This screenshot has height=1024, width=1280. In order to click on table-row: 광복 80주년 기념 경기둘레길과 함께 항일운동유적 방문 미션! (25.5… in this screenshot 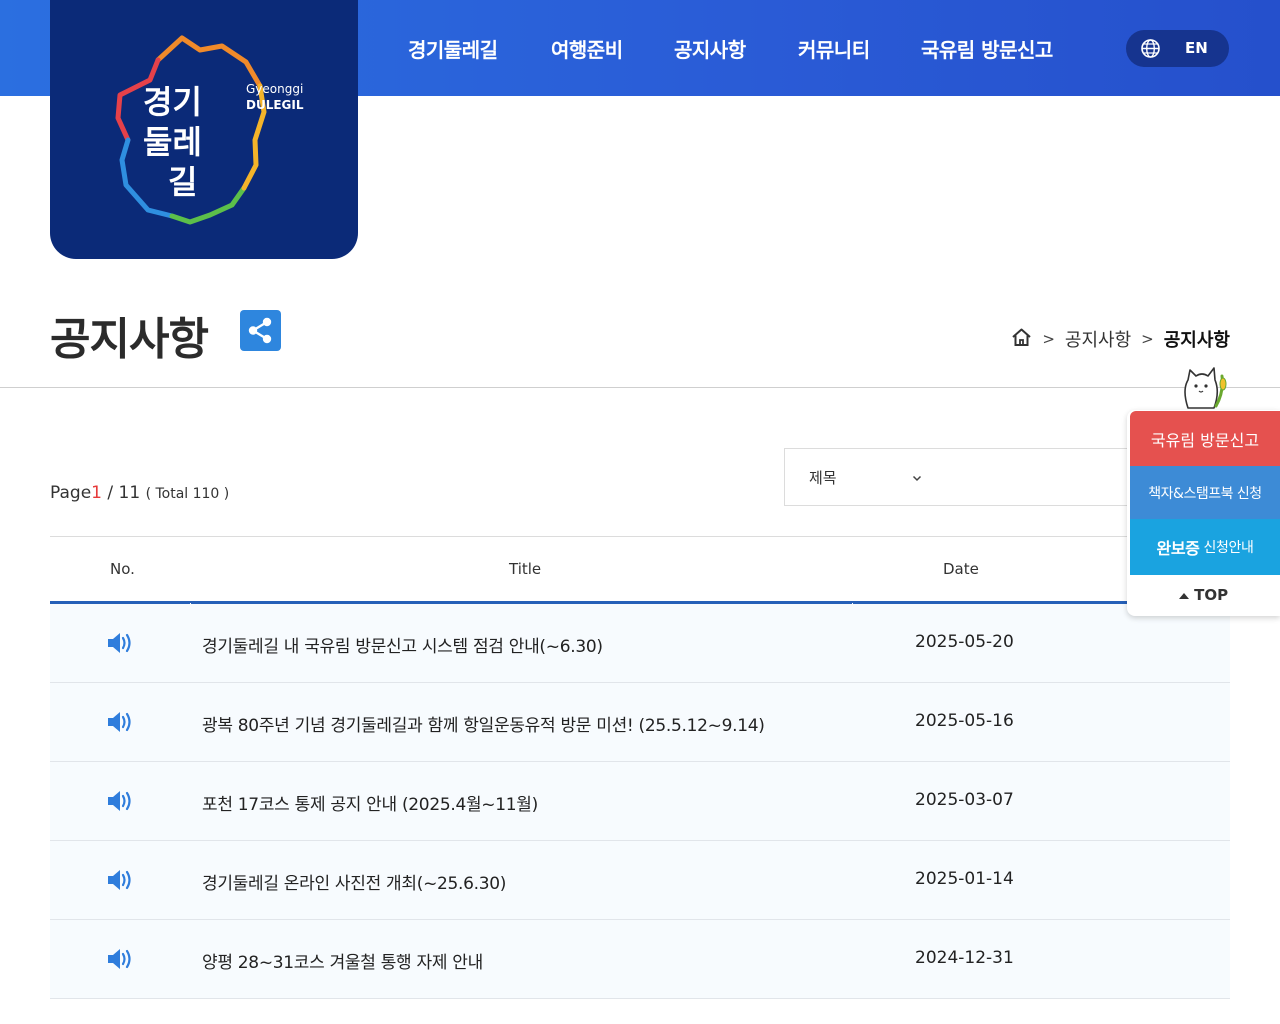, I will do `click(640, 722)`.